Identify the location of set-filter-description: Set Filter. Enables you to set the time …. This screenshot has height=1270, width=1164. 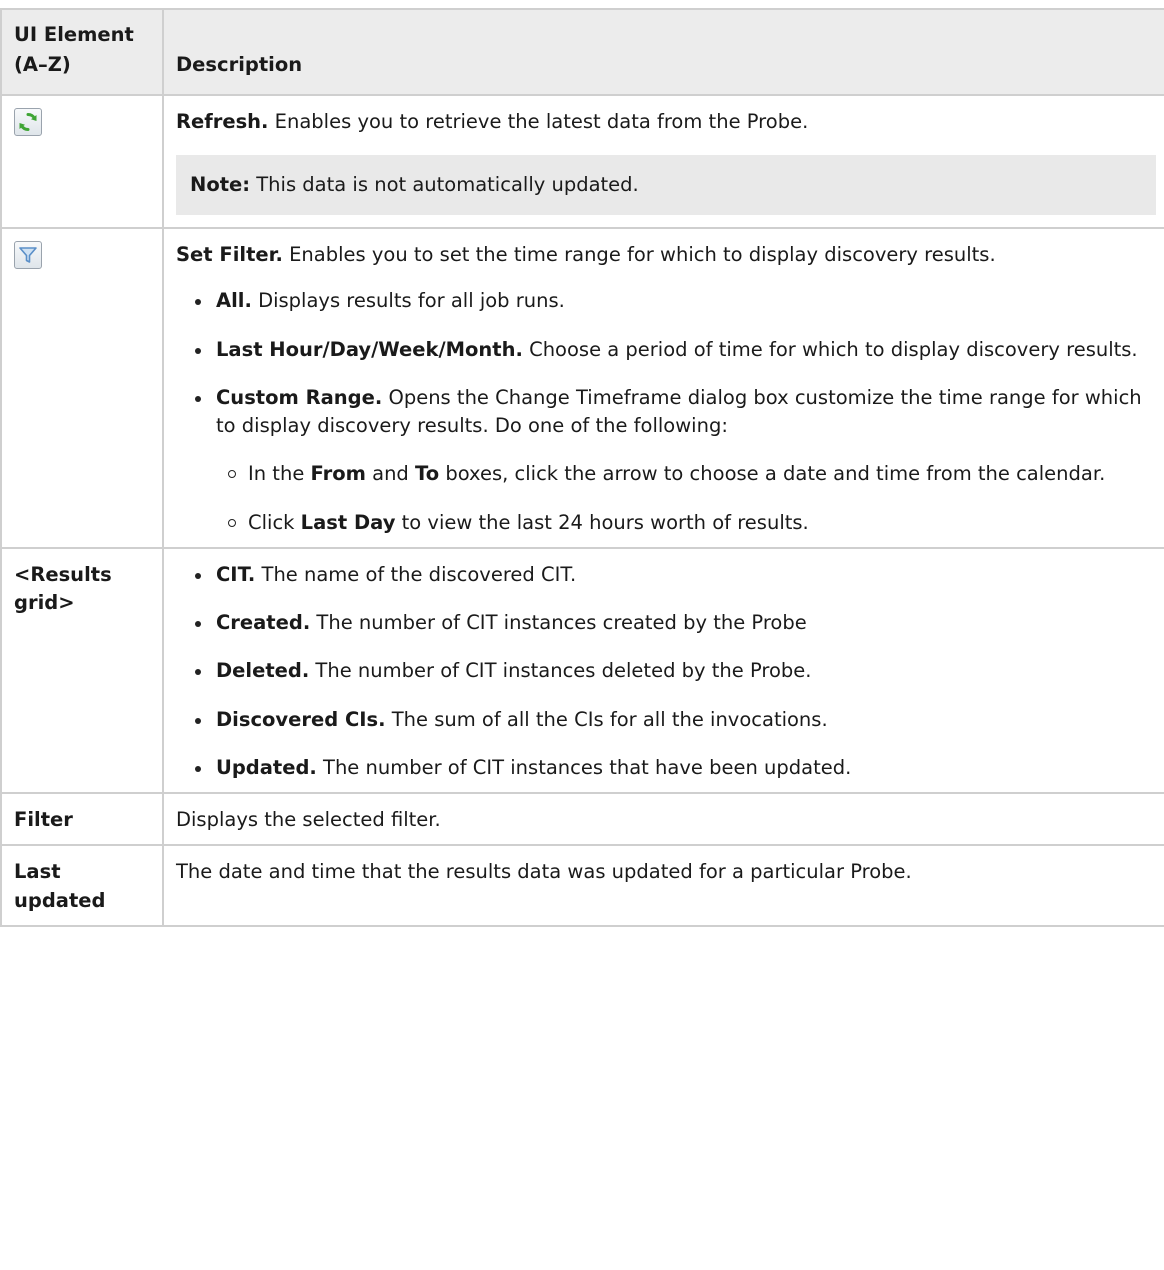
(666, 255).